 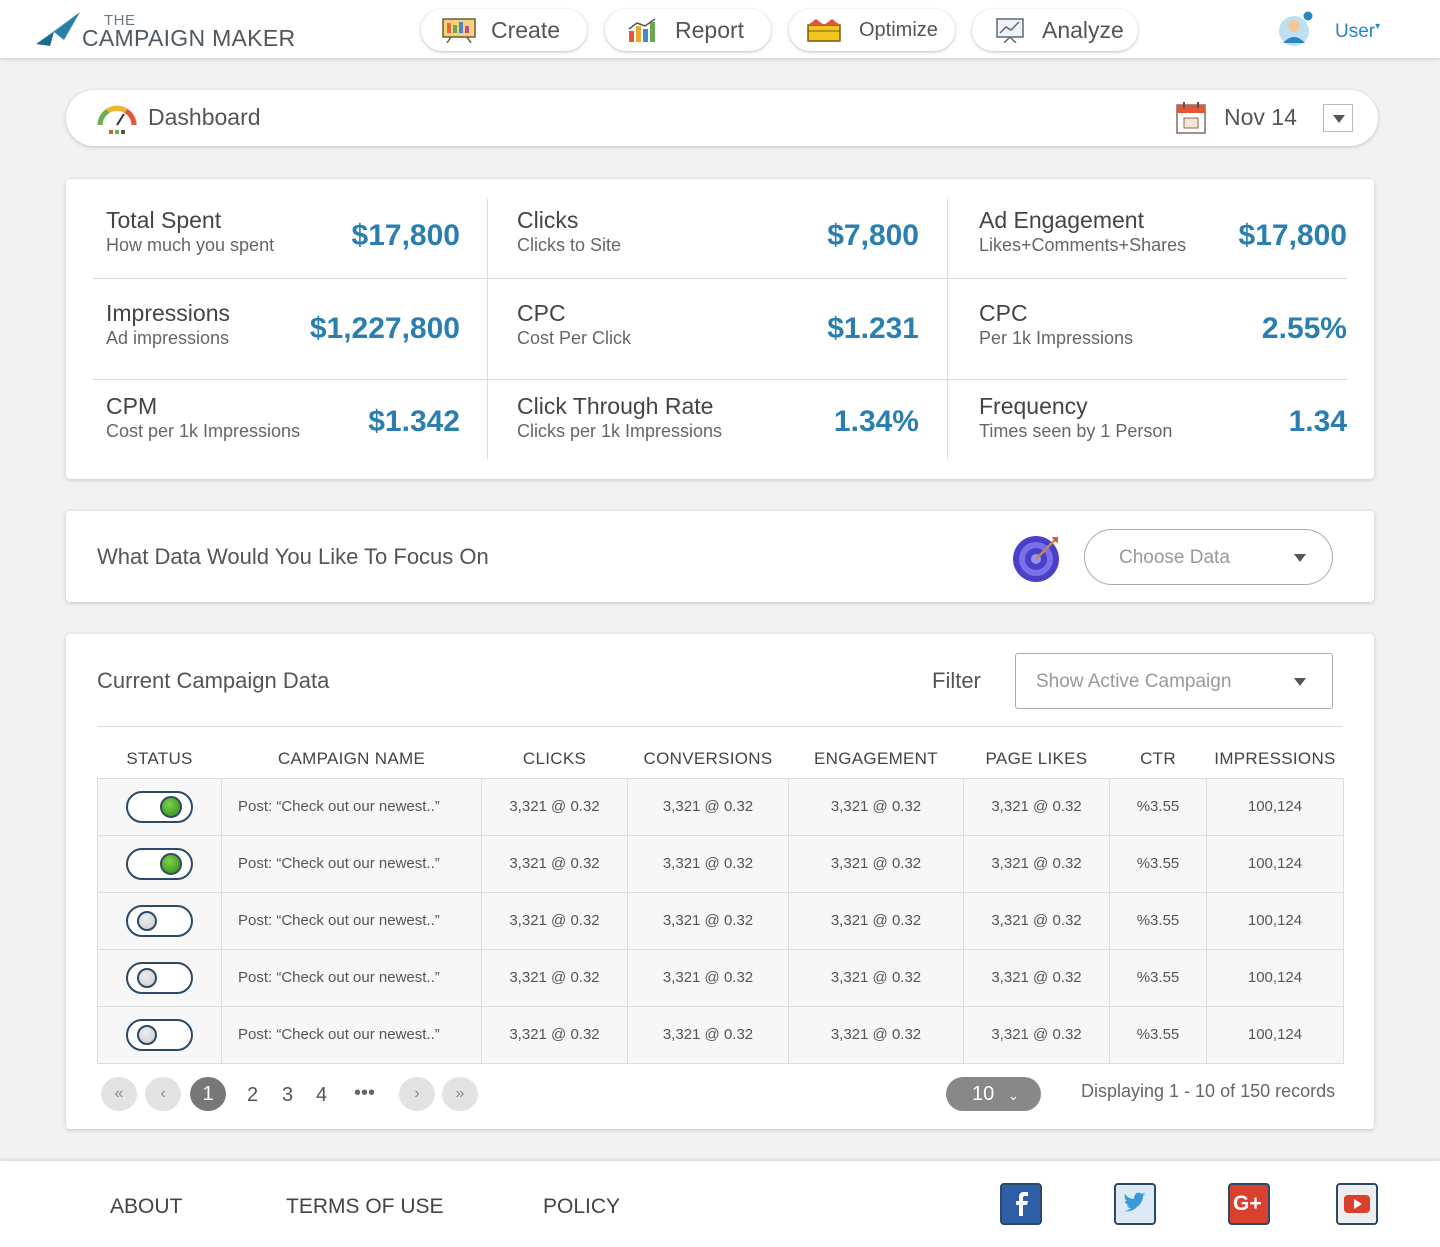 What do you see at coordinates (1295, 29) in the screenshot?
I see `user-avatar-icon` at bounding box center [1295, 29].